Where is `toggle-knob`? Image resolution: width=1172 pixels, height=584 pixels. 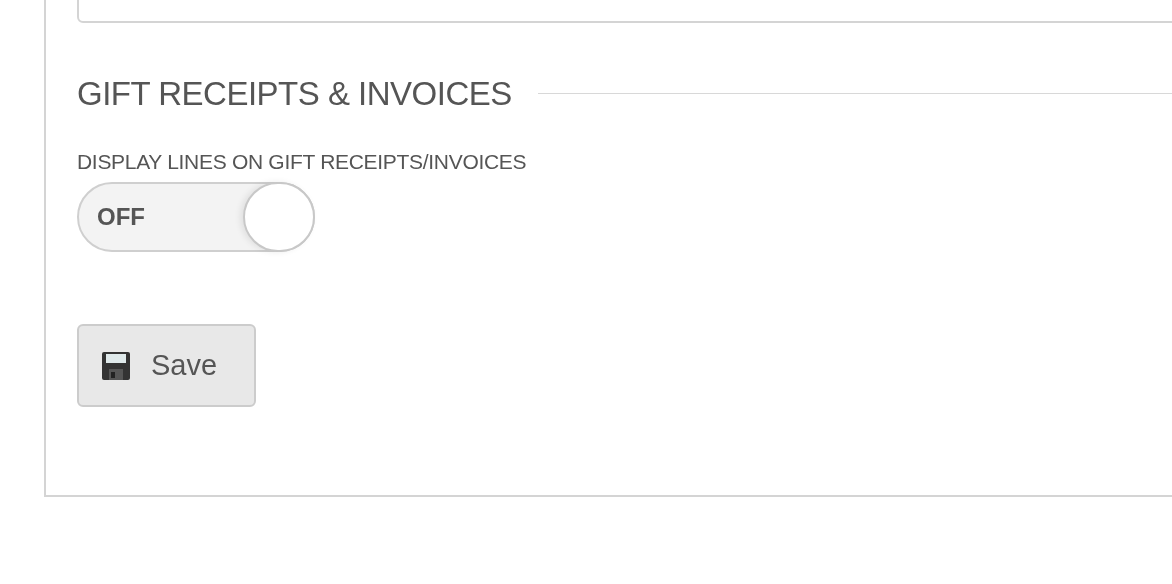
toggle-knob is located at coordinates (279, 217).